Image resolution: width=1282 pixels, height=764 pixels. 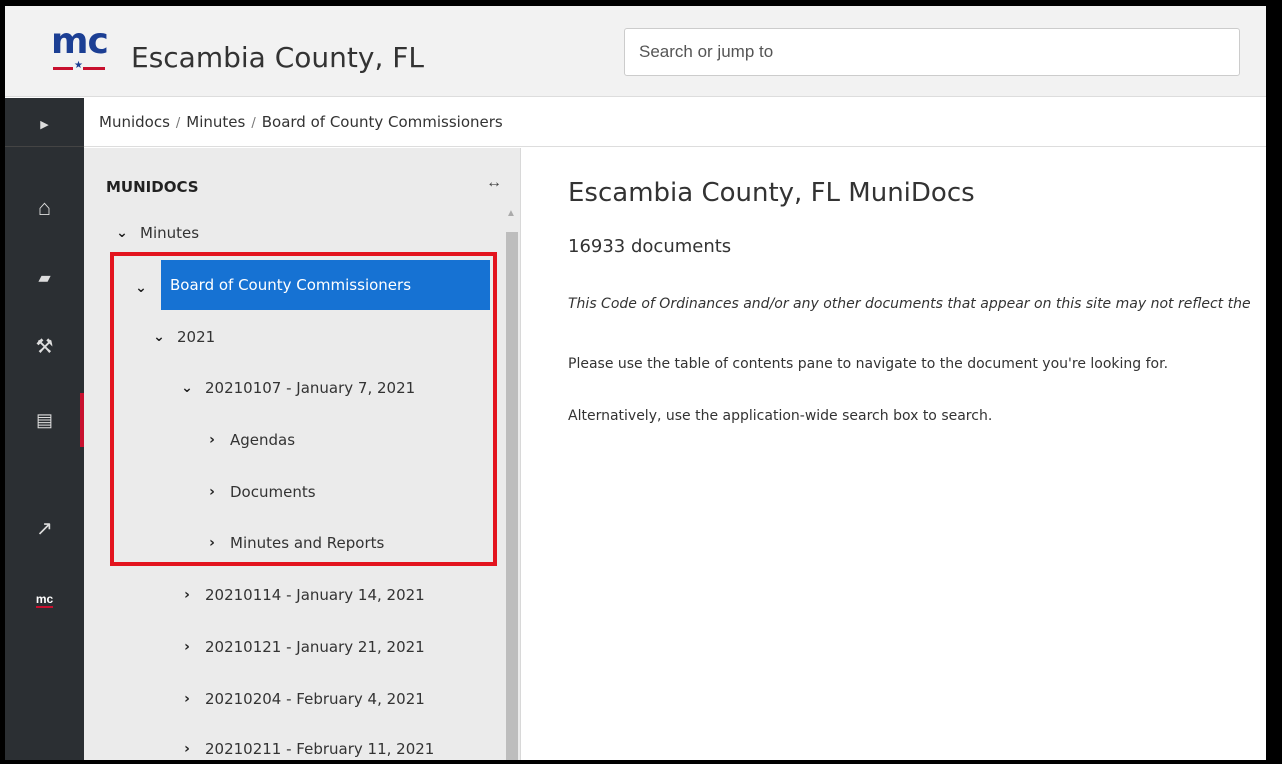 What do you see at coordinates (122, 233) in the screenshot?
I see `chevron-down-icon: ⌄` at bounding box center [122, 233].